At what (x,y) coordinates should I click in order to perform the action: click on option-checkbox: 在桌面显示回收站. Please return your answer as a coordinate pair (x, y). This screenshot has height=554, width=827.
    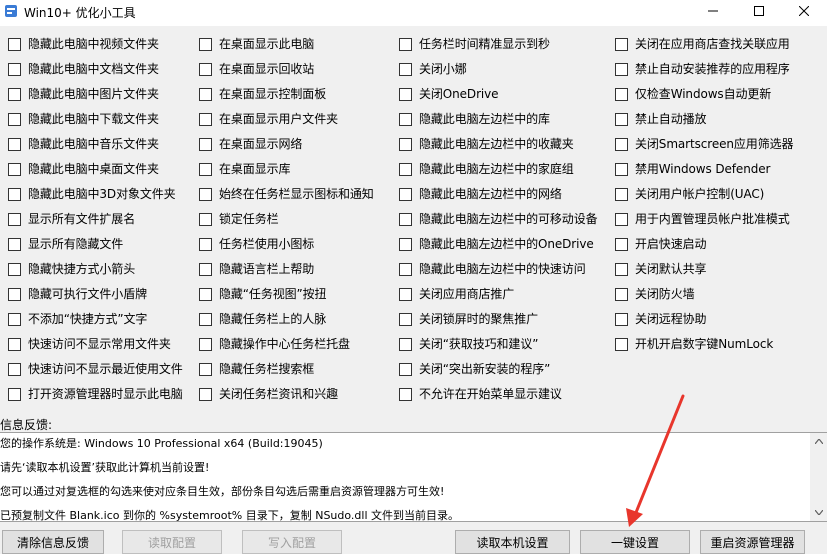
    Looking at the image, I should click on (256, 69).